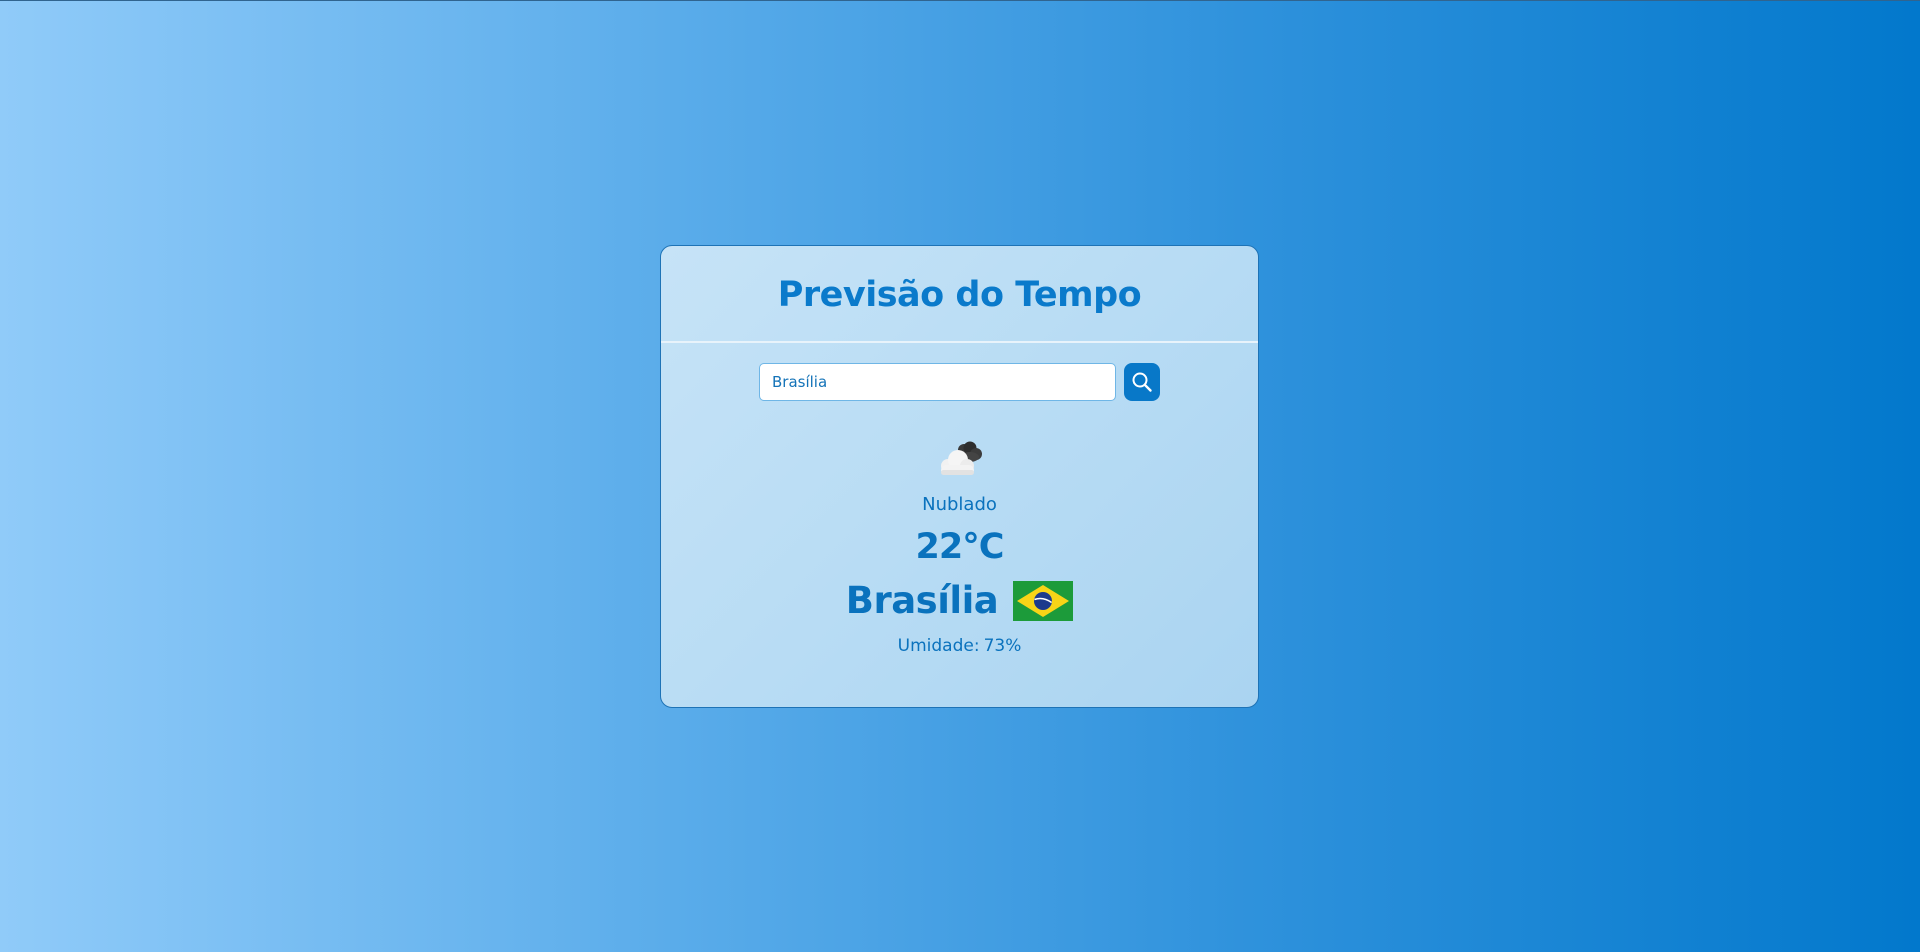 The width and height of the screenshot is (1920, 952). Describe the element at coordinates (922, 600) in the screenshot. I see `city-name: Brasília` at that location.